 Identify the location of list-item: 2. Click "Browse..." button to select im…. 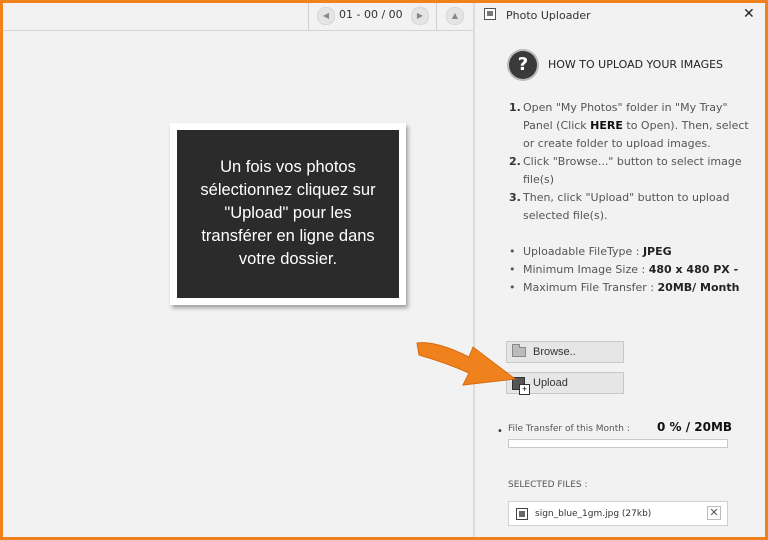
(634, 171).